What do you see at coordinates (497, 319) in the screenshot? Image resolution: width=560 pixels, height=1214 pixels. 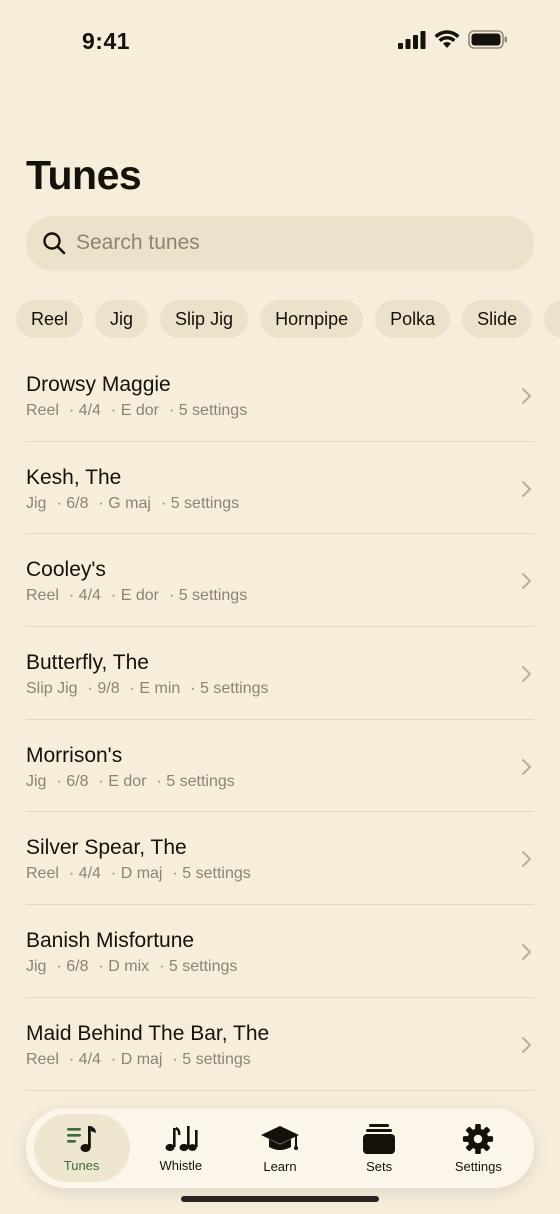 I see `filter-chip-slide: Slide` at bounding box center [497, 319].